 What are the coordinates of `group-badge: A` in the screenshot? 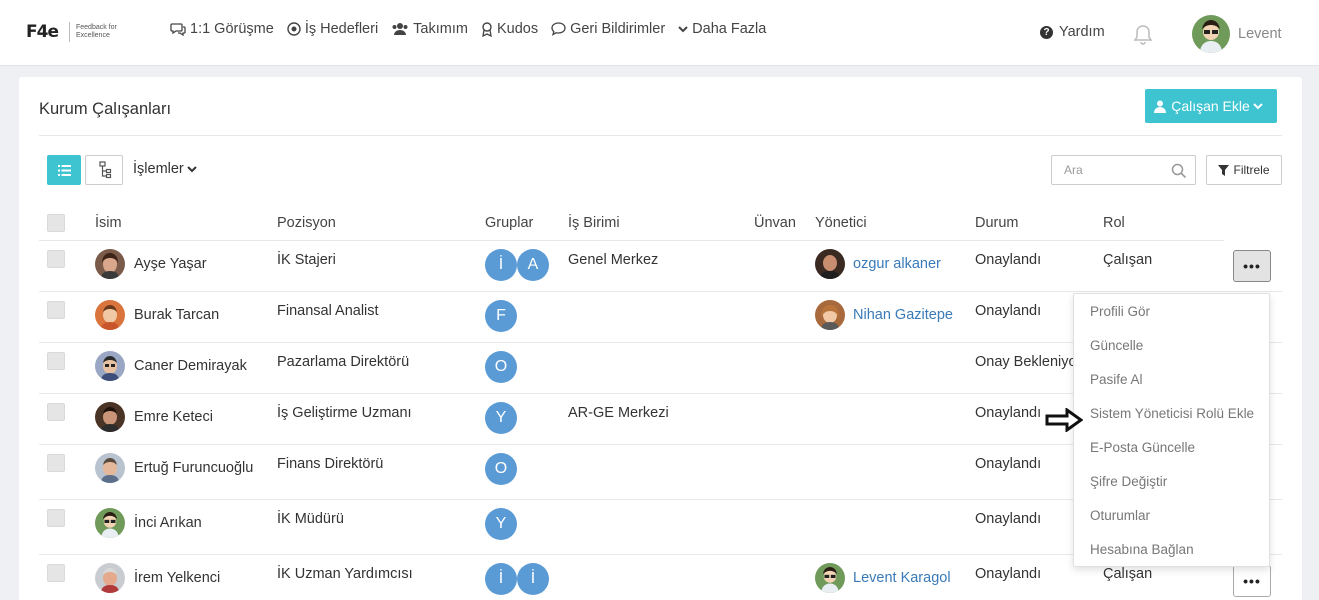 It's located at (533, 265).